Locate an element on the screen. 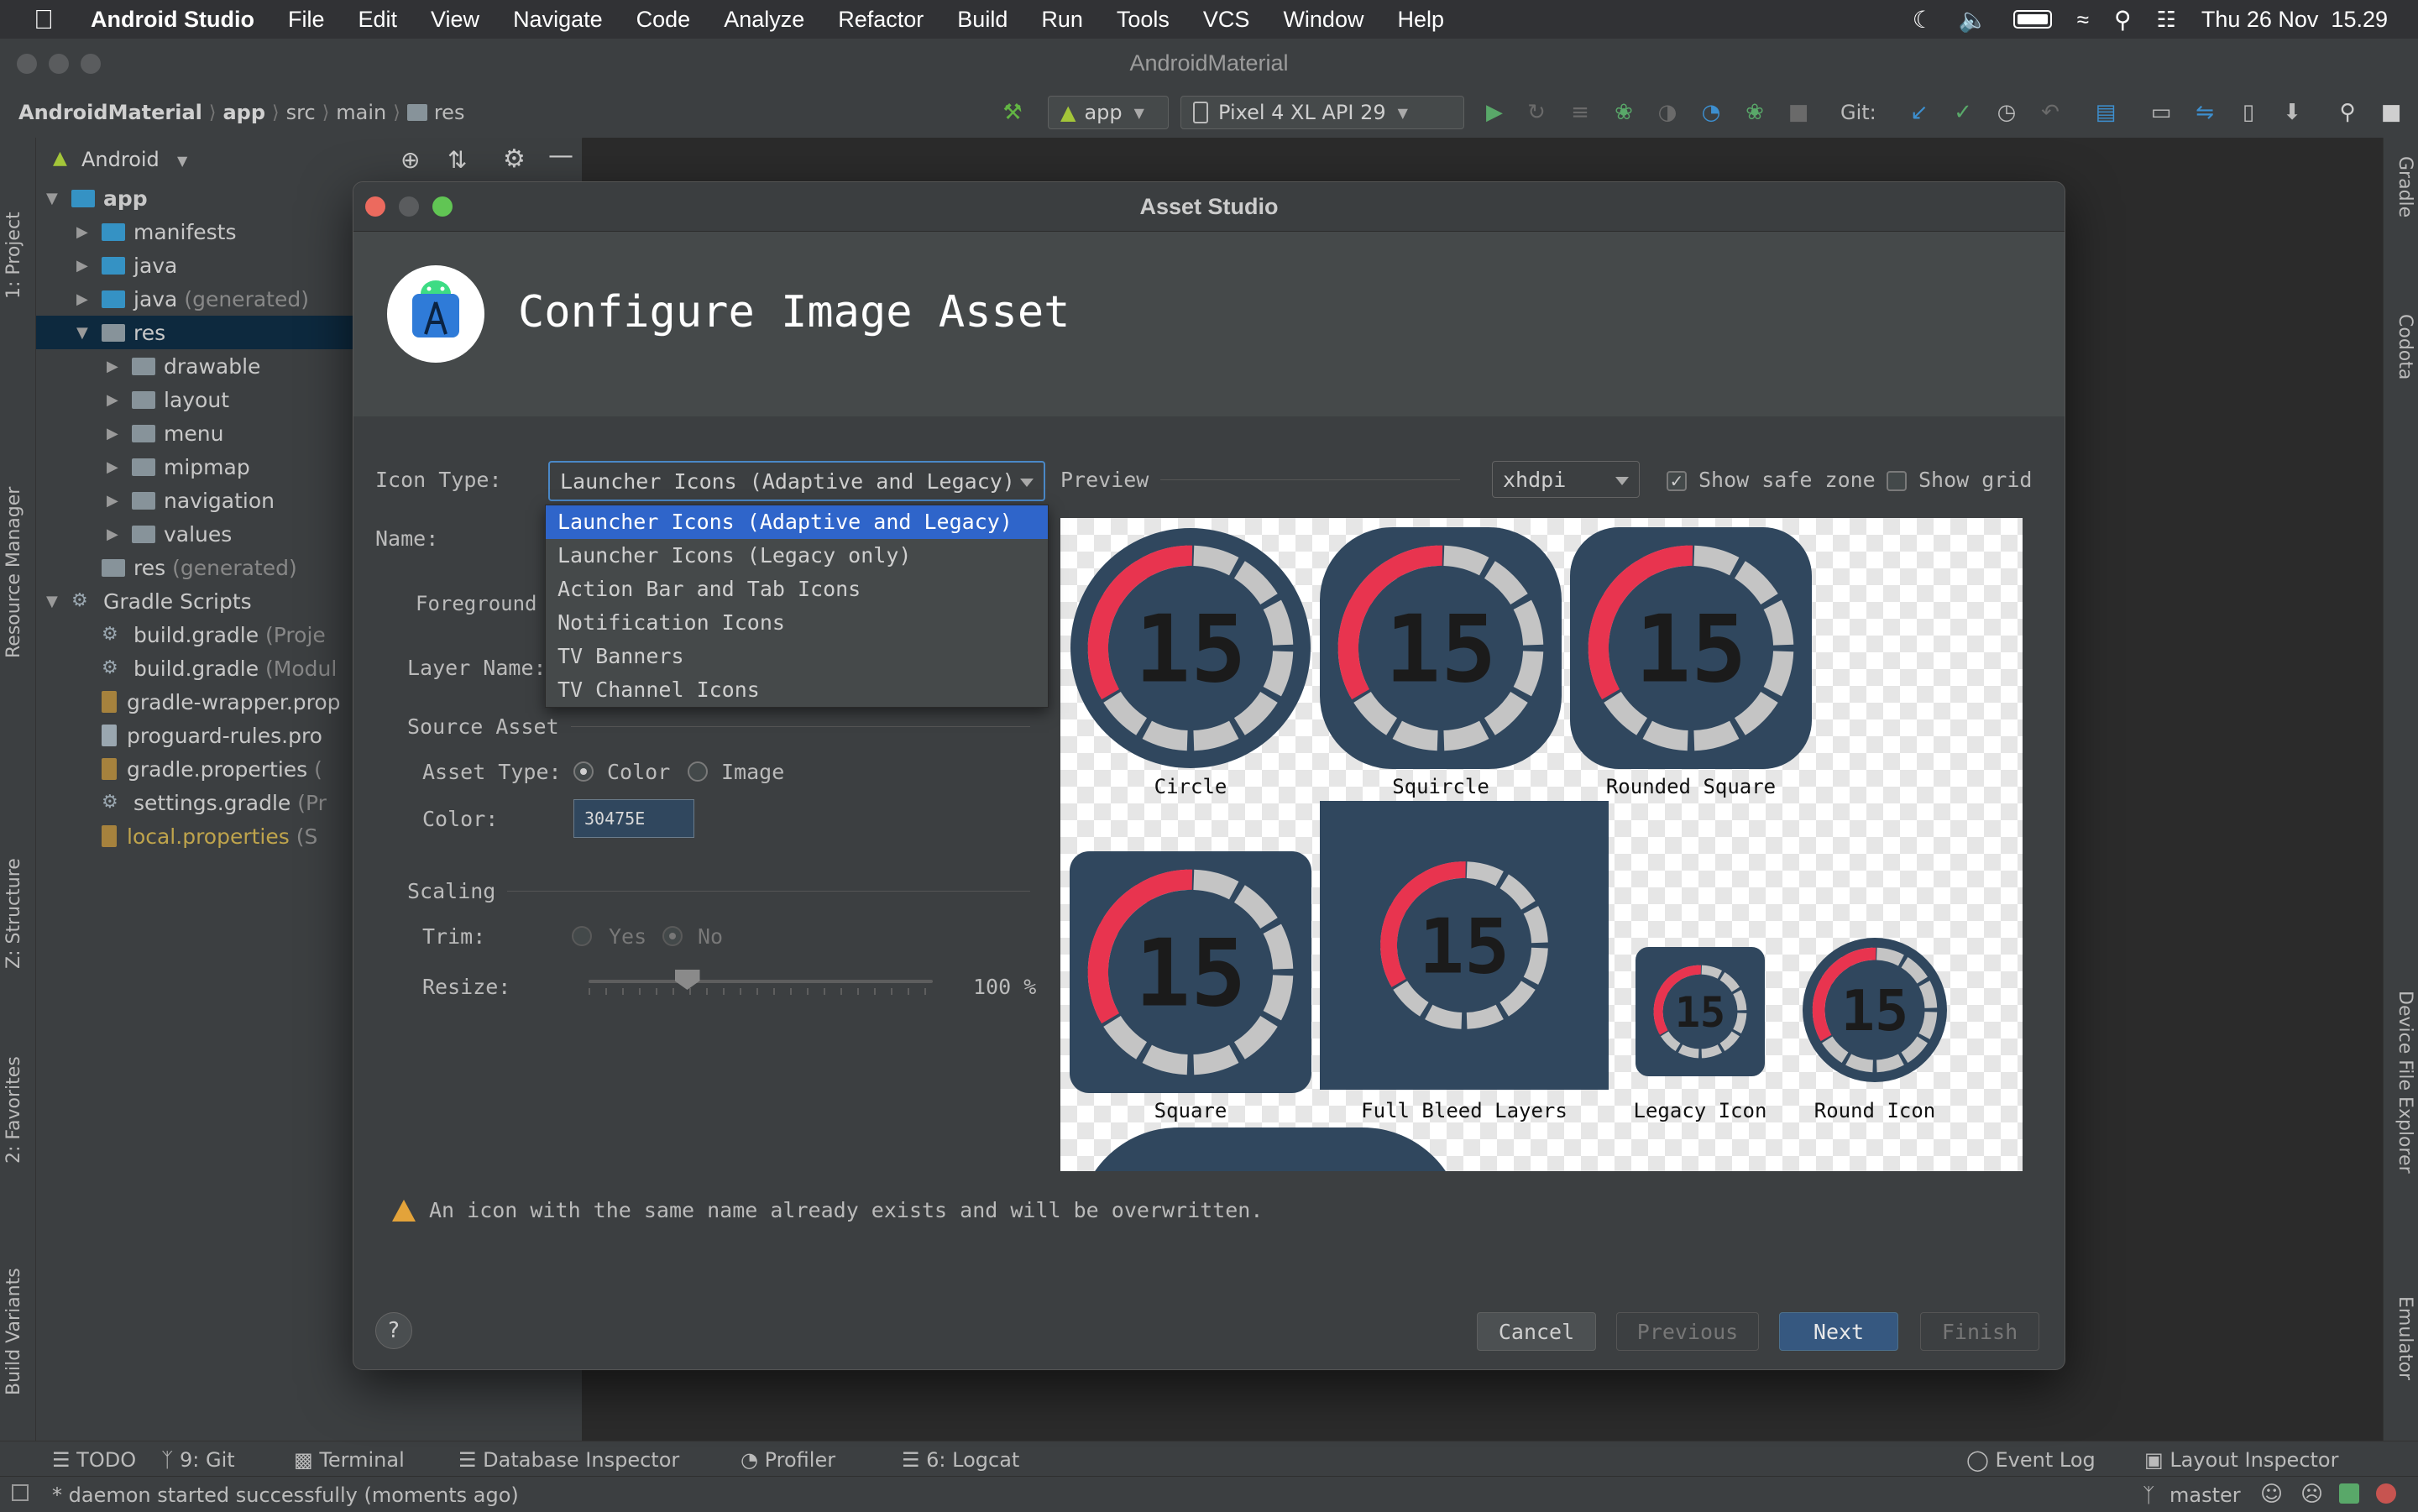 The image size is (2418, 1512). spotlight-search-icon: ⚲ is located at coordinates (2123, 20).